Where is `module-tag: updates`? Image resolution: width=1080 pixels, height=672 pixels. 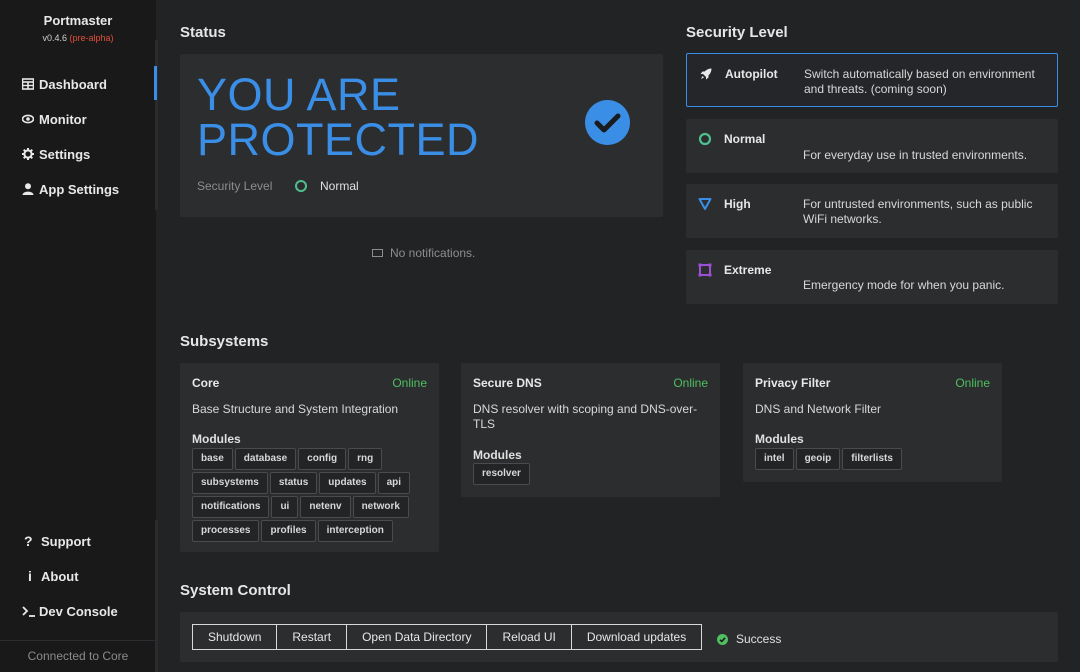
module-tag: updates is located at coordinates (347, 483).